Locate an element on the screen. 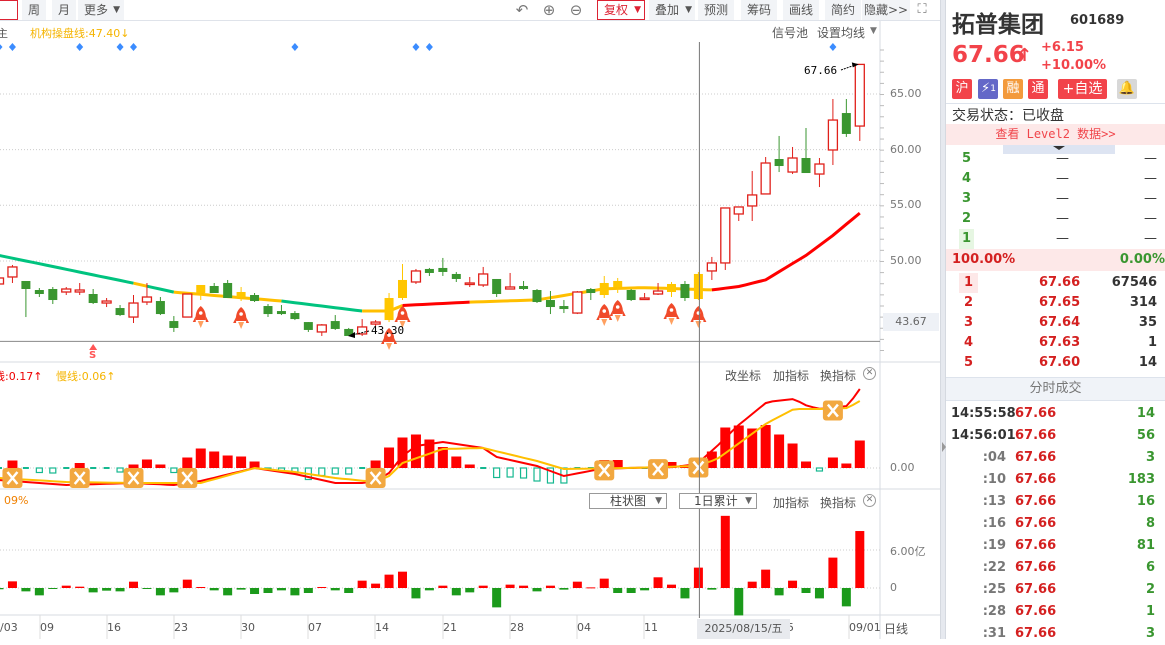  buy-price: 67.63 is located at coordinates (1060, 342).